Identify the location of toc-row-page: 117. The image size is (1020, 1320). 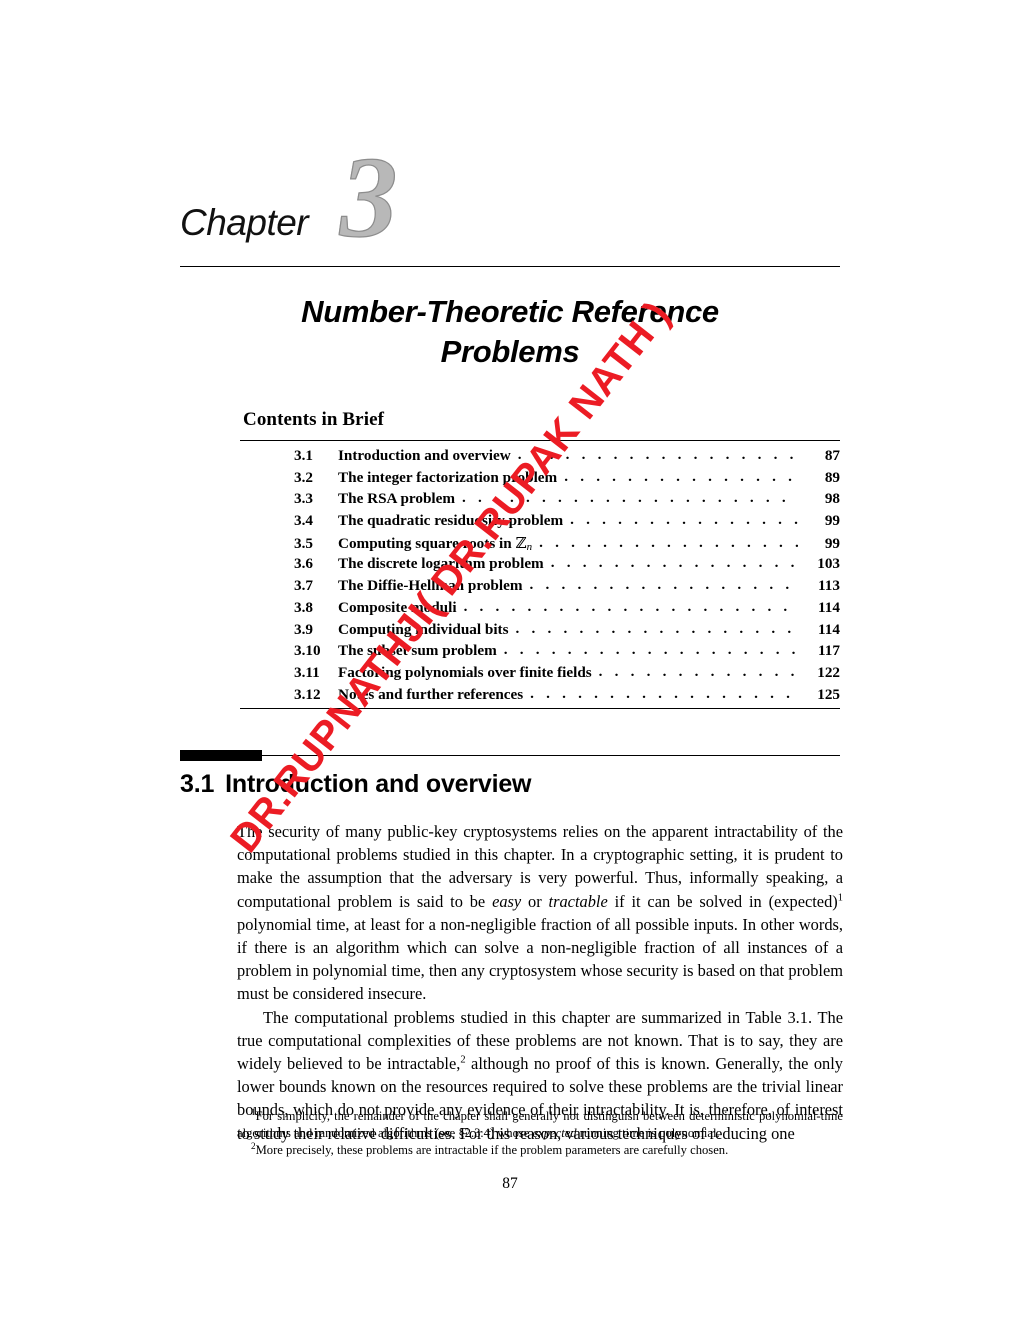
(829, 651).